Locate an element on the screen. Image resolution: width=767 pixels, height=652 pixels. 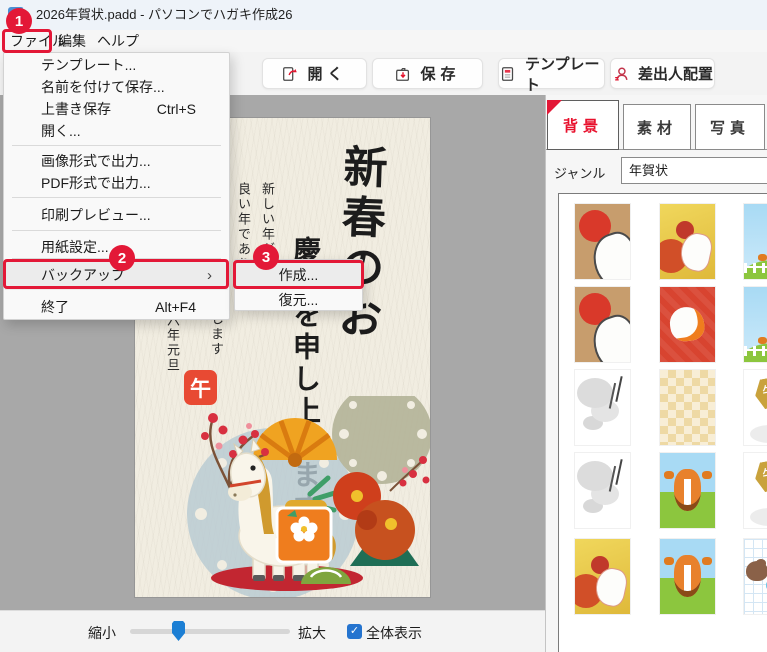
annotation-step-3: 3 is located at coordinates (266, 257).